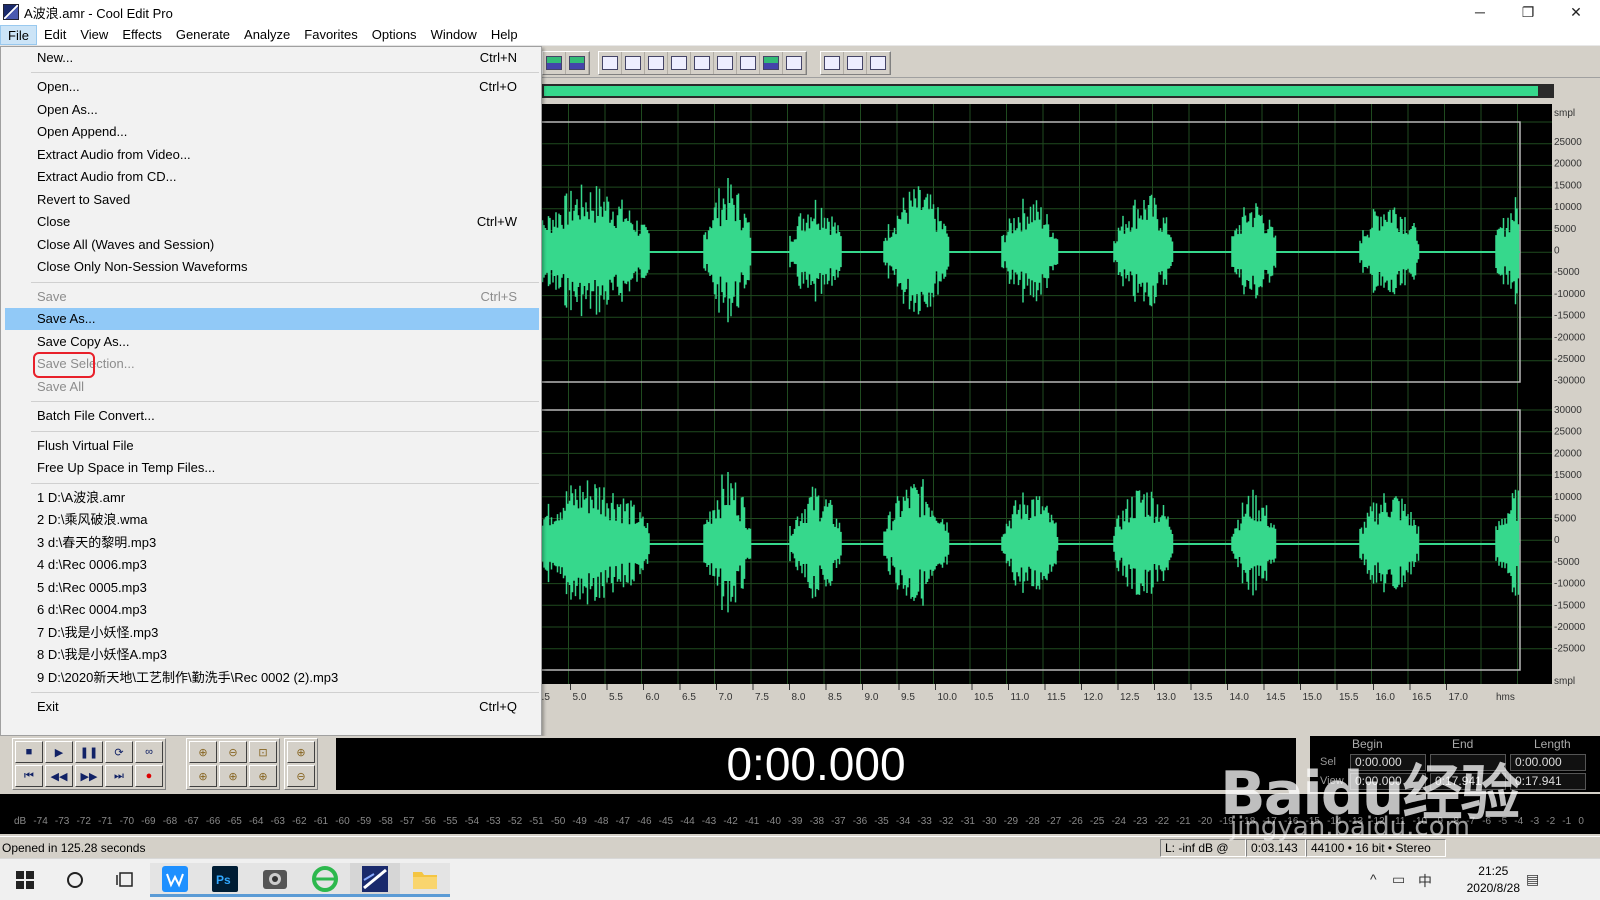 The width and height of the screenshot is (1600, 900). I want to click on menu-item-flush-virtual: Flush Virtual File, so click(272, 446).